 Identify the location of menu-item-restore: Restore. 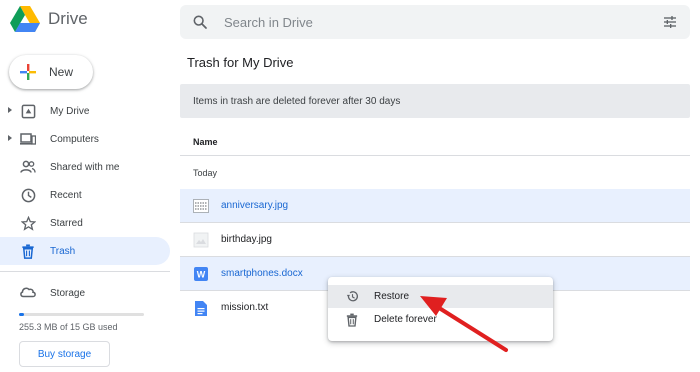
(440, 296).